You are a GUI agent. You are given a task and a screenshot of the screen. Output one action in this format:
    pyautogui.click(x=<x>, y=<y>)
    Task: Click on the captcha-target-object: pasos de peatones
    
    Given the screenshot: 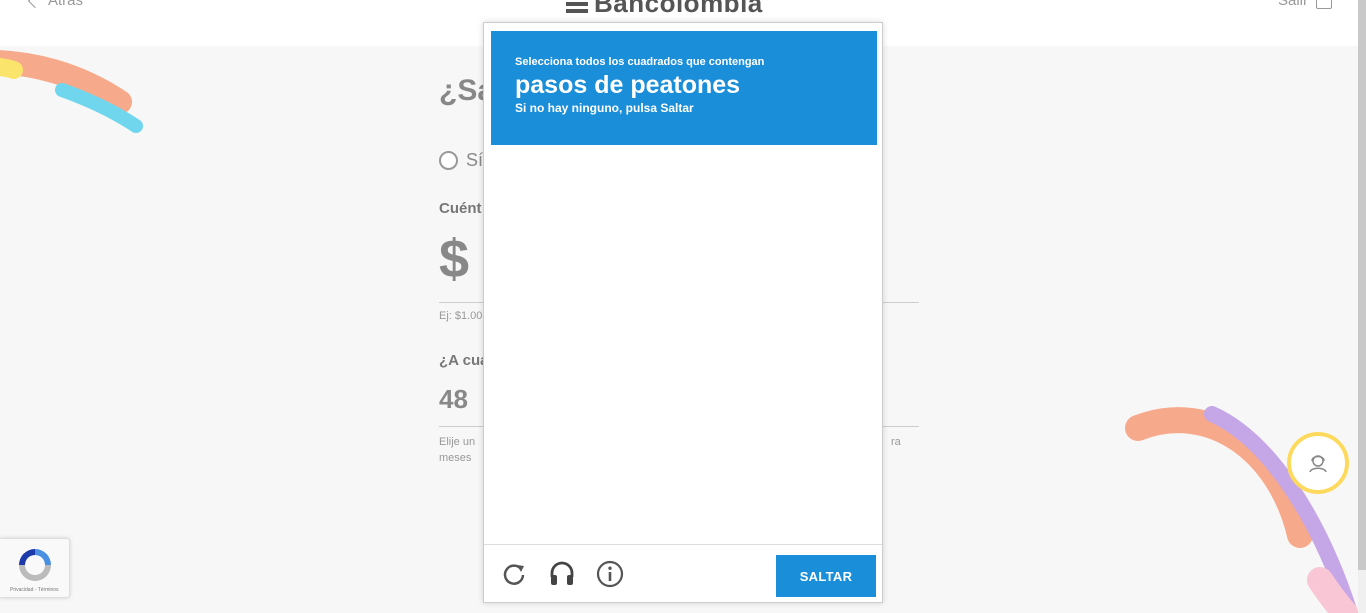 What is the action you would take?
    pyautogui.click(x=628, y=85)
    